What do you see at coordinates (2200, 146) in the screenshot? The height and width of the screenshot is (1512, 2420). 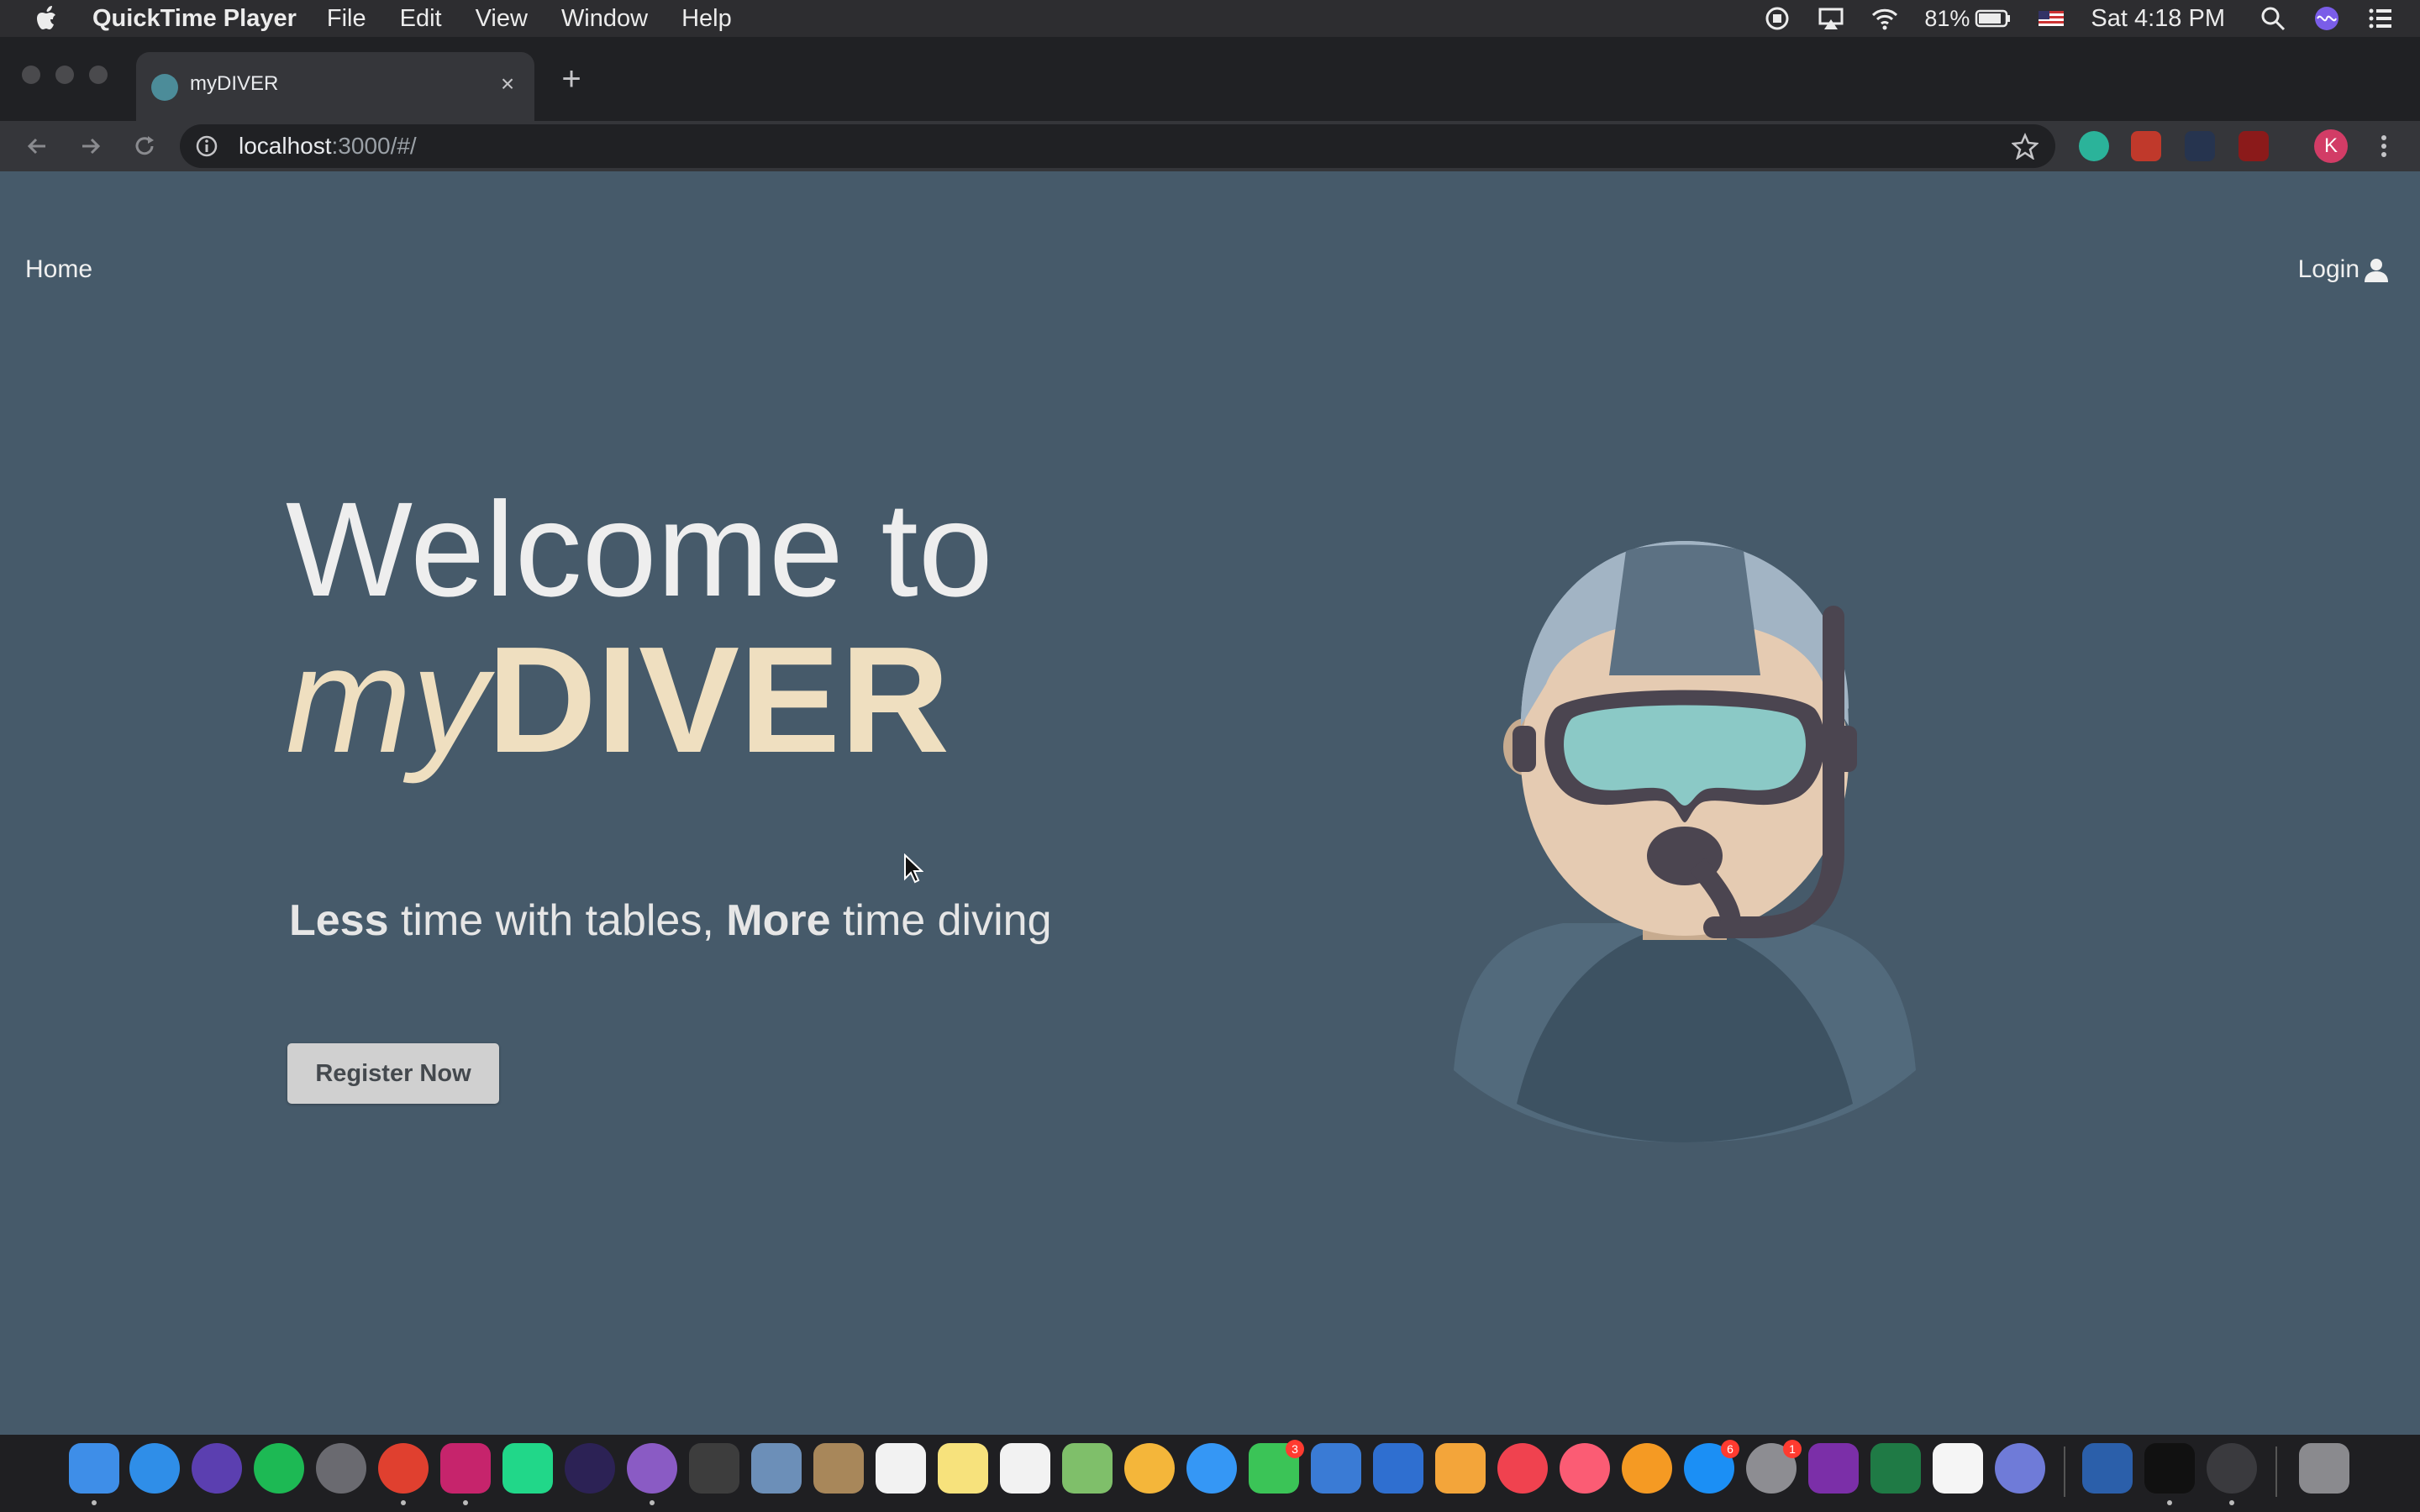 I see `extension-blue-icon` at bounding box center [2200, 146].